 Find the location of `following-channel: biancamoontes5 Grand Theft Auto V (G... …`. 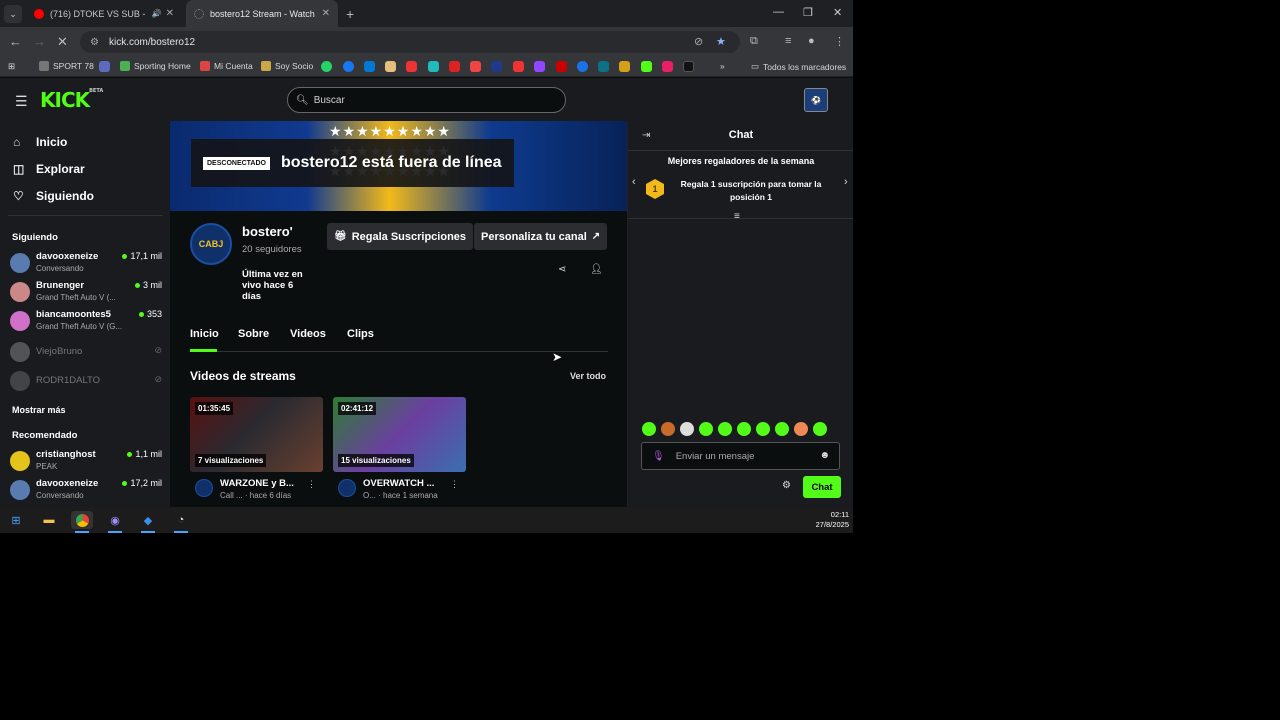

following-channel: biancamoontes5 Grand Theft Auto V (G... … is located at coordinates (86, 321).